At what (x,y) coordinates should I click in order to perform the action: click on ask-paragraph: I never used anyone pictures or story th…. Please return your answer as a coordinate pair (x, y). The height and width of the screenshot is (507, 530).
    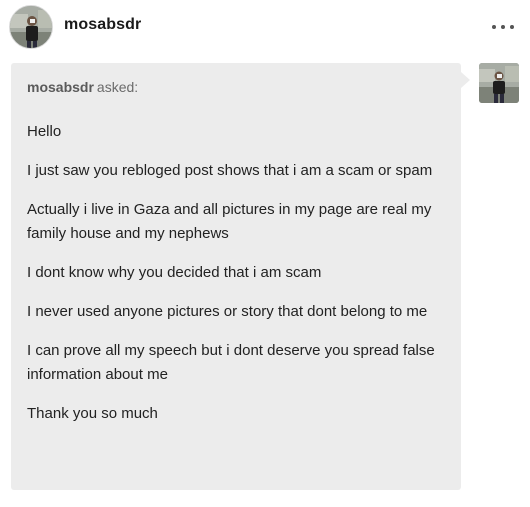
    Looking at the image, I should click on (227, 311).